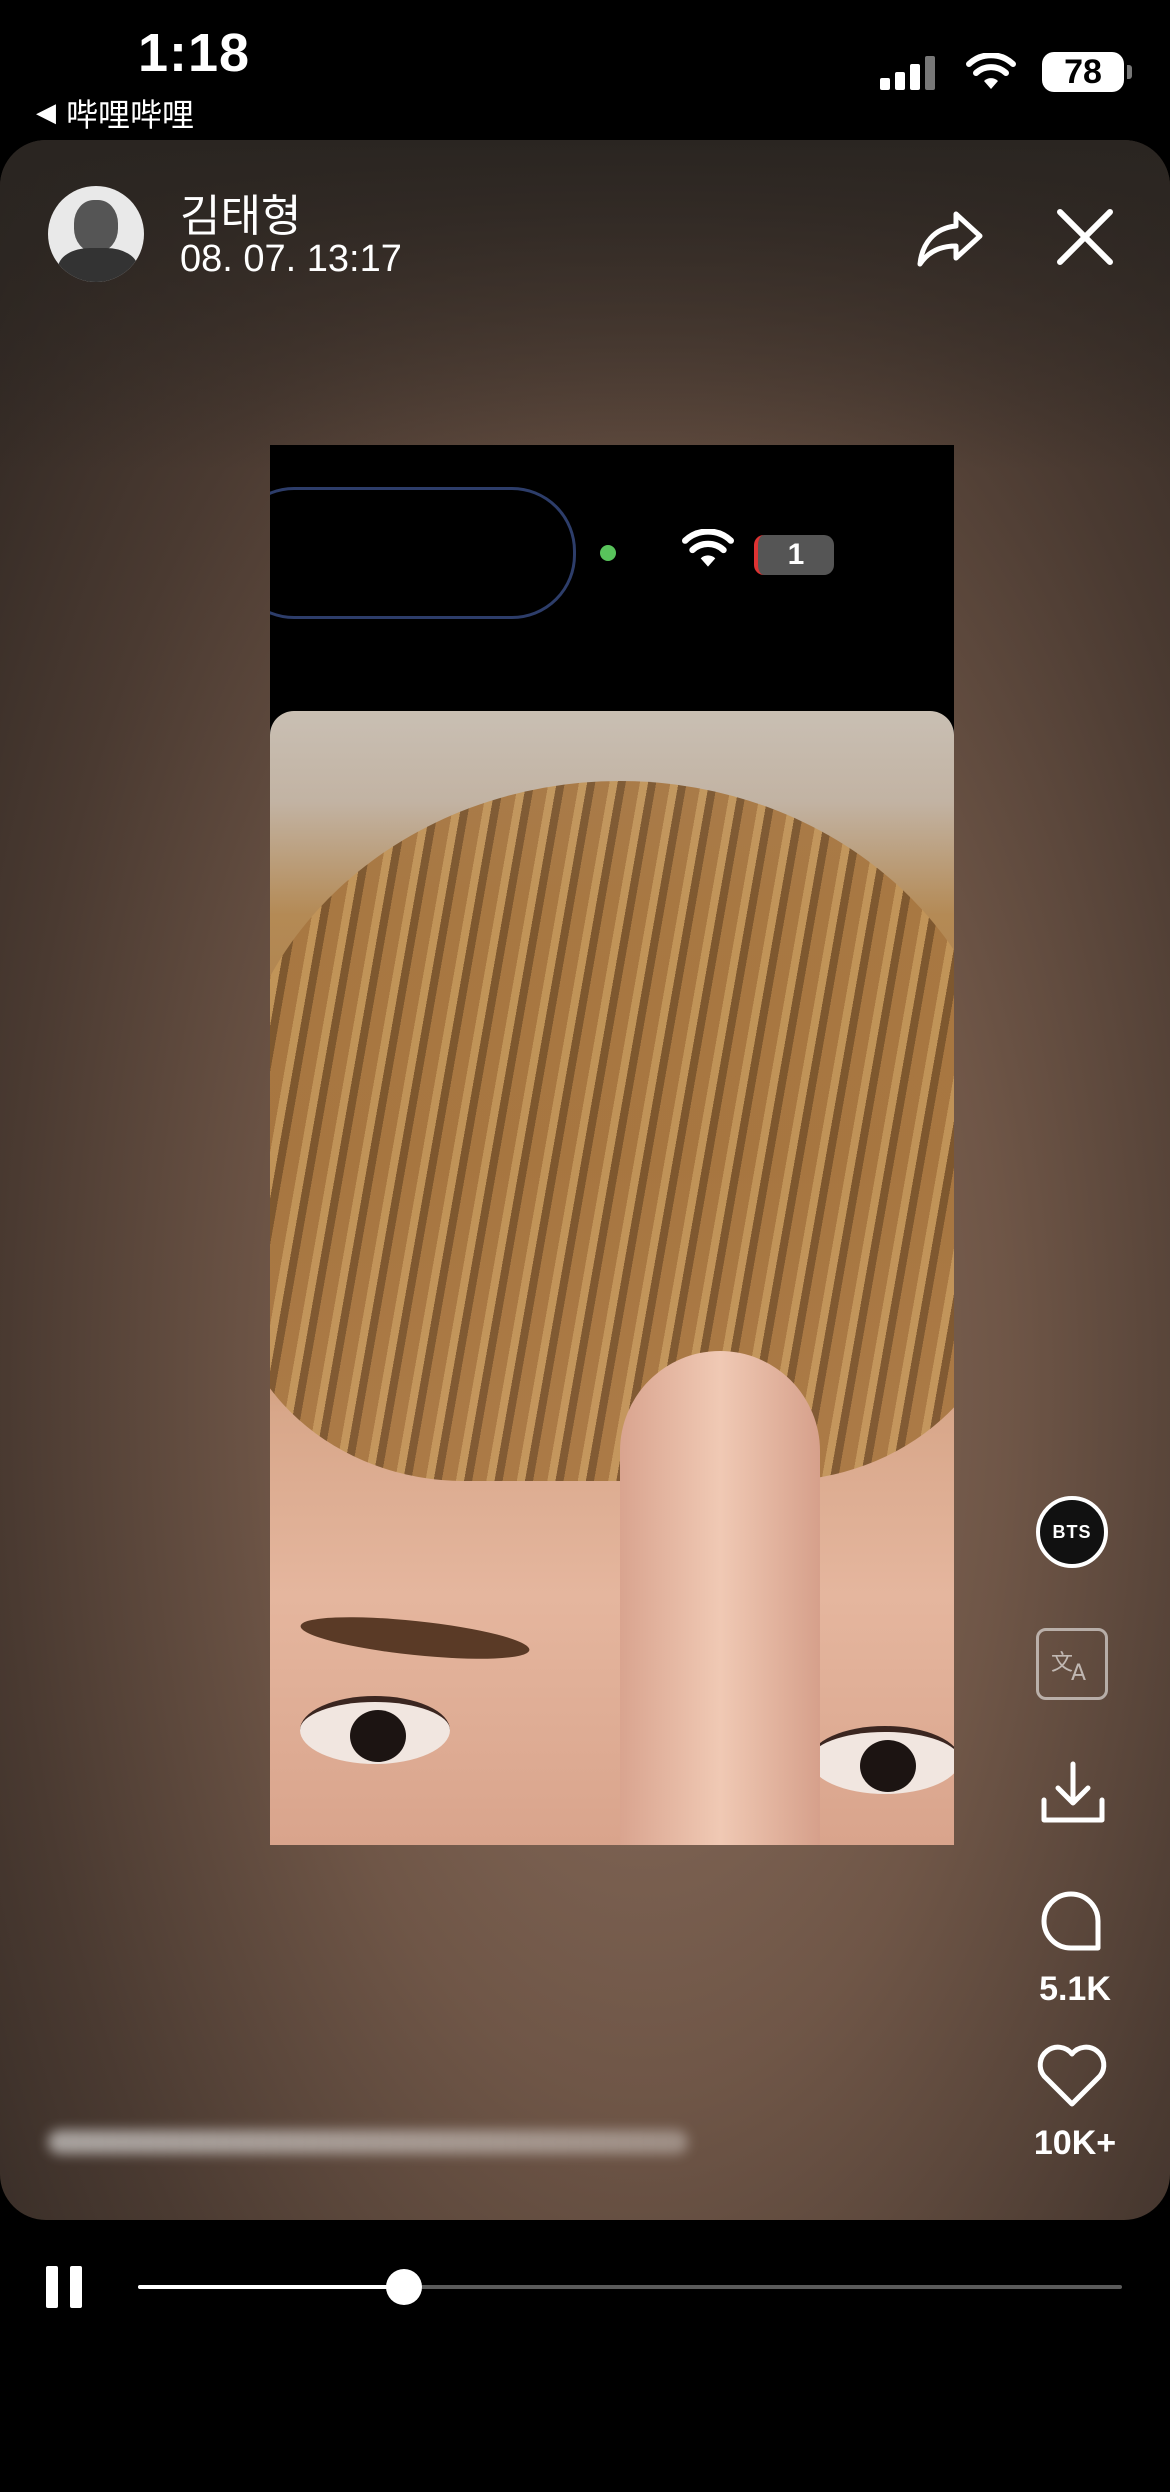 This screenshot has height=2492, width=1170. Describe the element at coordinates (1072, 1532) in the screenshot. I see `artist-badge: BTS` at that location.